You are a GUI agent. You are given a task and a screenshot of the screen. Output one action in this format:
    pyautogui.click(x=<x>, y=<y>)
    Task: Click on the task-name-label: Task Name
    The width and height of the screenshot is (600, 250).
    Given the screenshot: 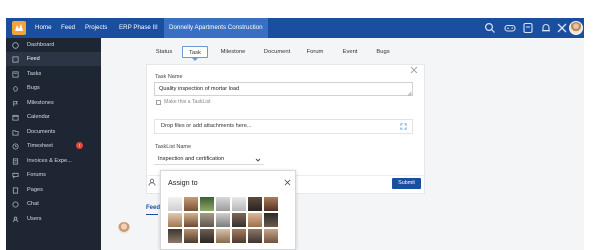 What is the action you would take?
    pyautogui.click(x=169, y=77)
    